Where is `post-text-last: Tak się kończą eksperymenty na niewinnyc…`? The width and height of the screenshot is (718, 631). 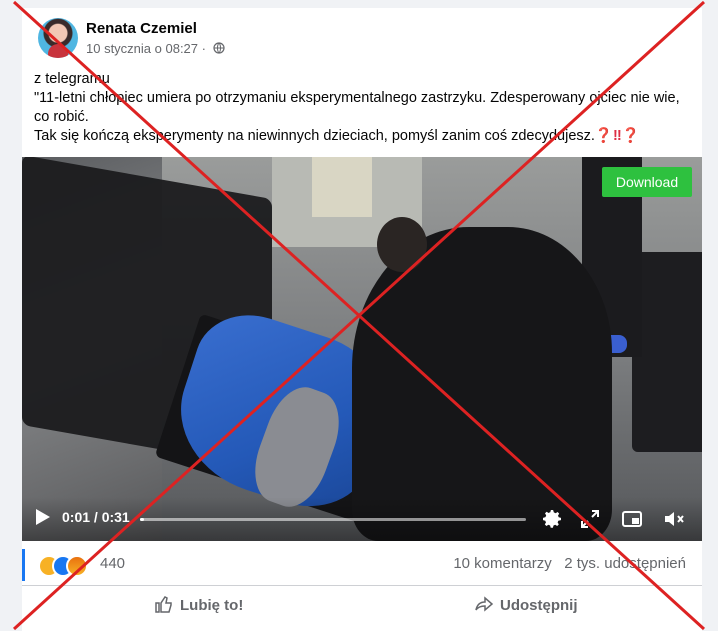 post-text-last: Tak się kończą eksperymenty na niewinnyc… is located at coordinates (314, 136).